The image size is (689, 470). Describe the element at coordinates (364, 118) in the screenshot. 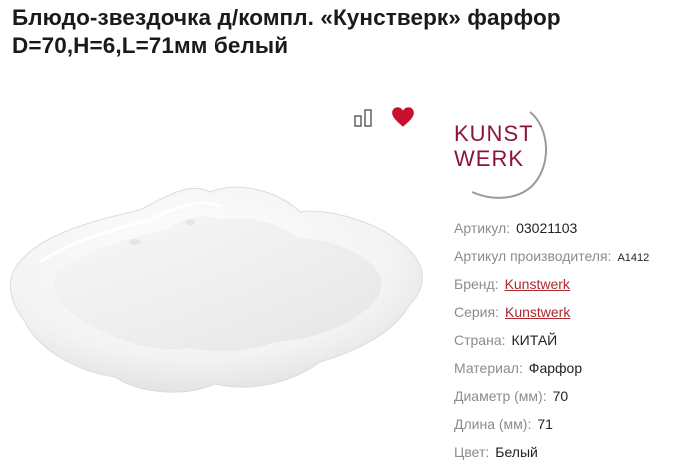

I see `compare-icon` at that location.